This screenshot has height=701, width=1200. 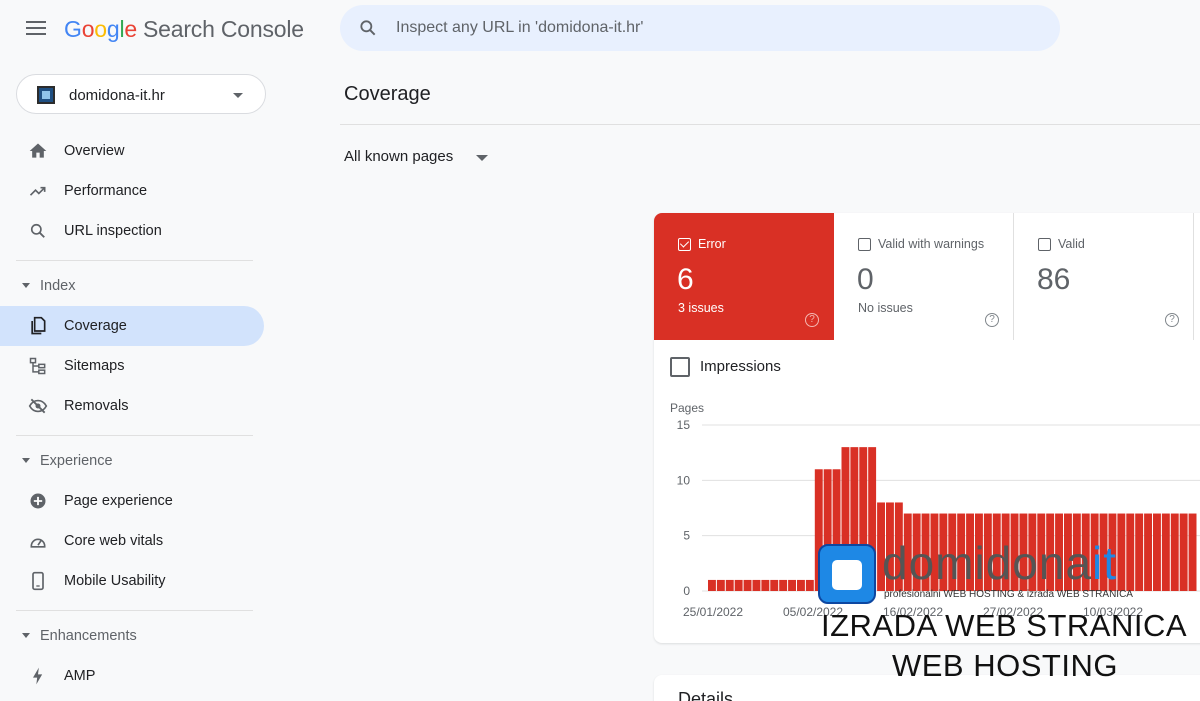 I want to click on nav-mobile-usability: Mobile Usability, so click(x=132, y=581).